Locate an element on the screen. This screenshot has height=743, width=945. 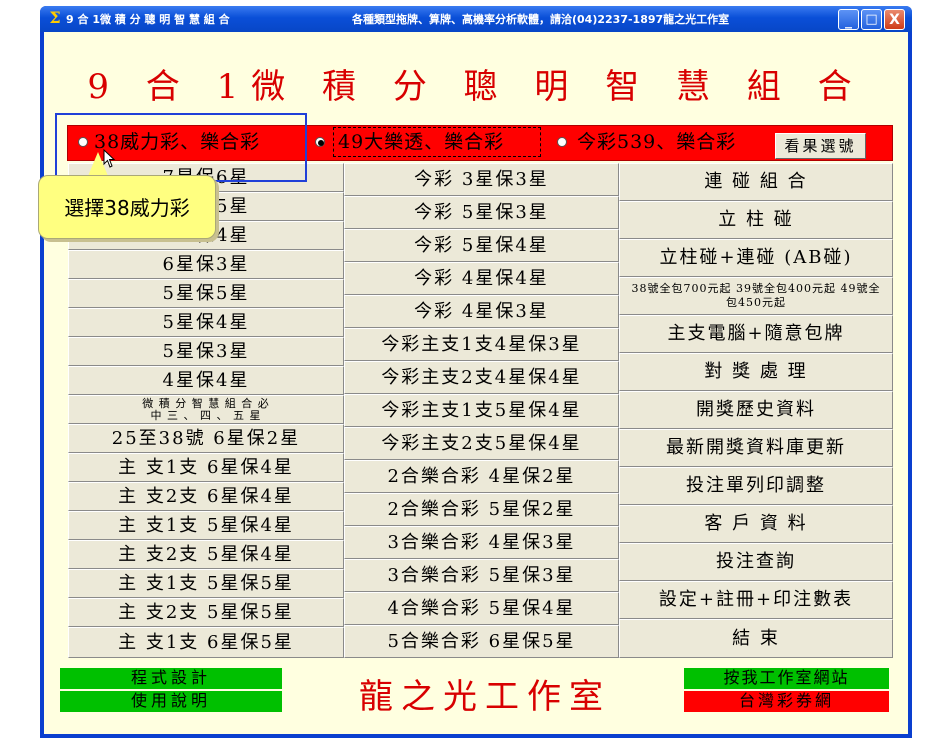
col3-button-2: 立 柱 碰 is located at coordinates (756, 220).